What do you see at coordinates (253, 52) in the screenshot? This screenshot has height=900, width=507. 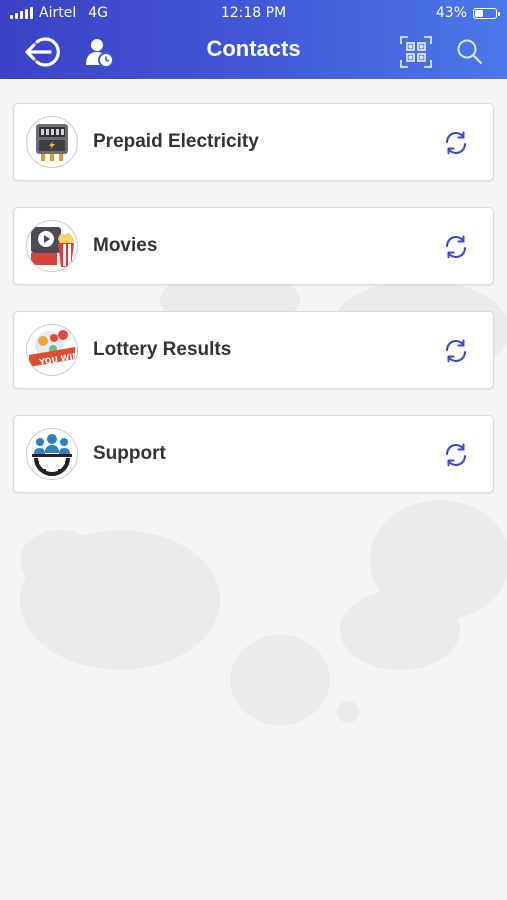 I see `nav-bar: Contacts` at bounding box center [253, 52].